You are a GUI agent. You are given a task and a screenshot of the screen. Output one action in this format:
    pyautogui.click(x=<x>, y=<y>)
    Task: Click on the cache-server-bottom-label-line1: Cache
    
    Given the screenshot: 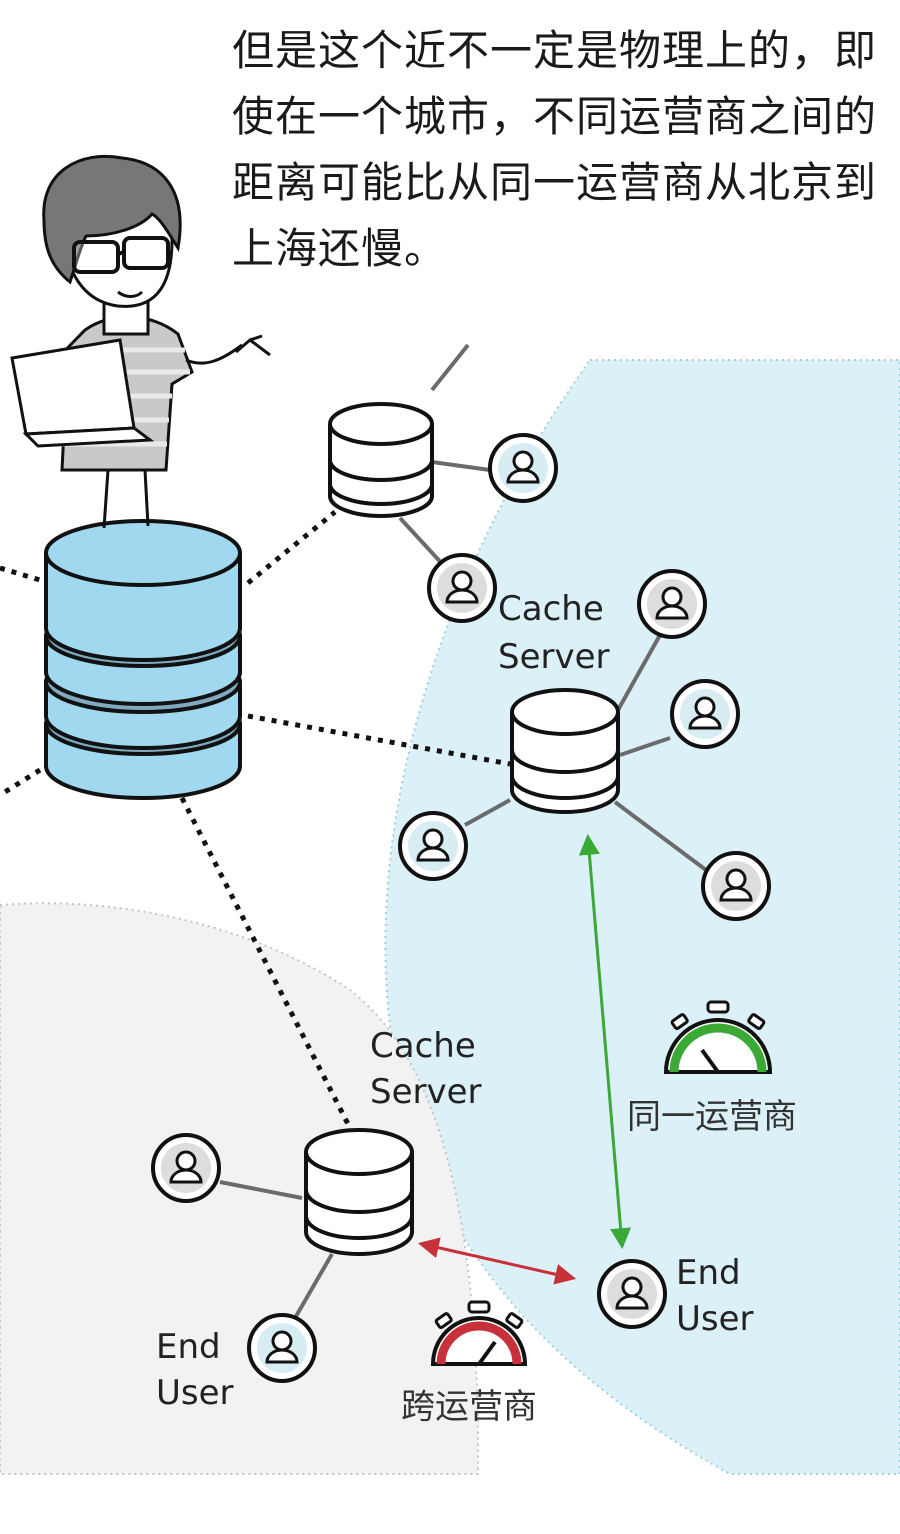 What is the action you would take?
    pyautogui.click(x=423, y=1046)
    